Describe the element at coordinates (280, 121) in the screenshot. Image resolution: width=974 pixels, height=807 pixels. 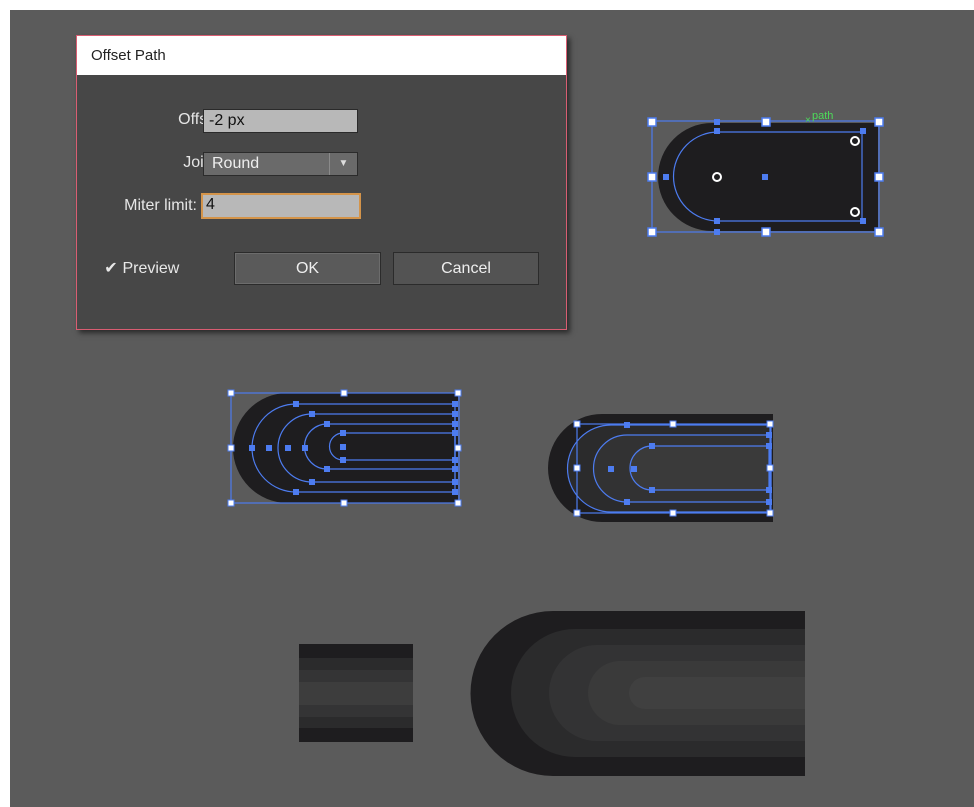
I see `offset-input: -2 px` at that location.